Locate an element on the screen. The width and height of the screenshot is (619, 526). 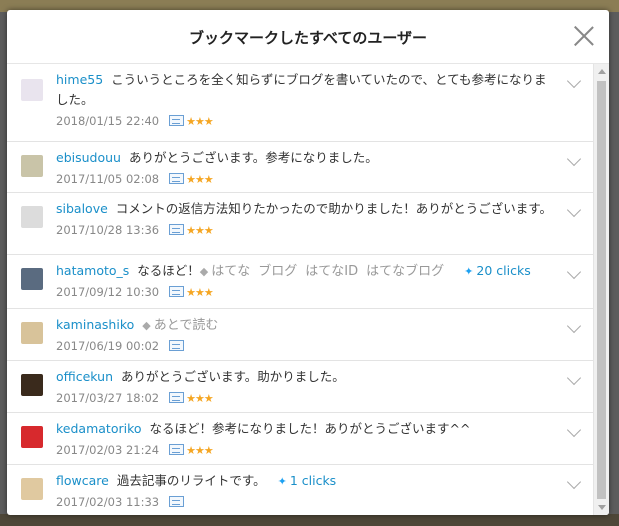
tag-label: ブログ is located at coordinates (278, 271).